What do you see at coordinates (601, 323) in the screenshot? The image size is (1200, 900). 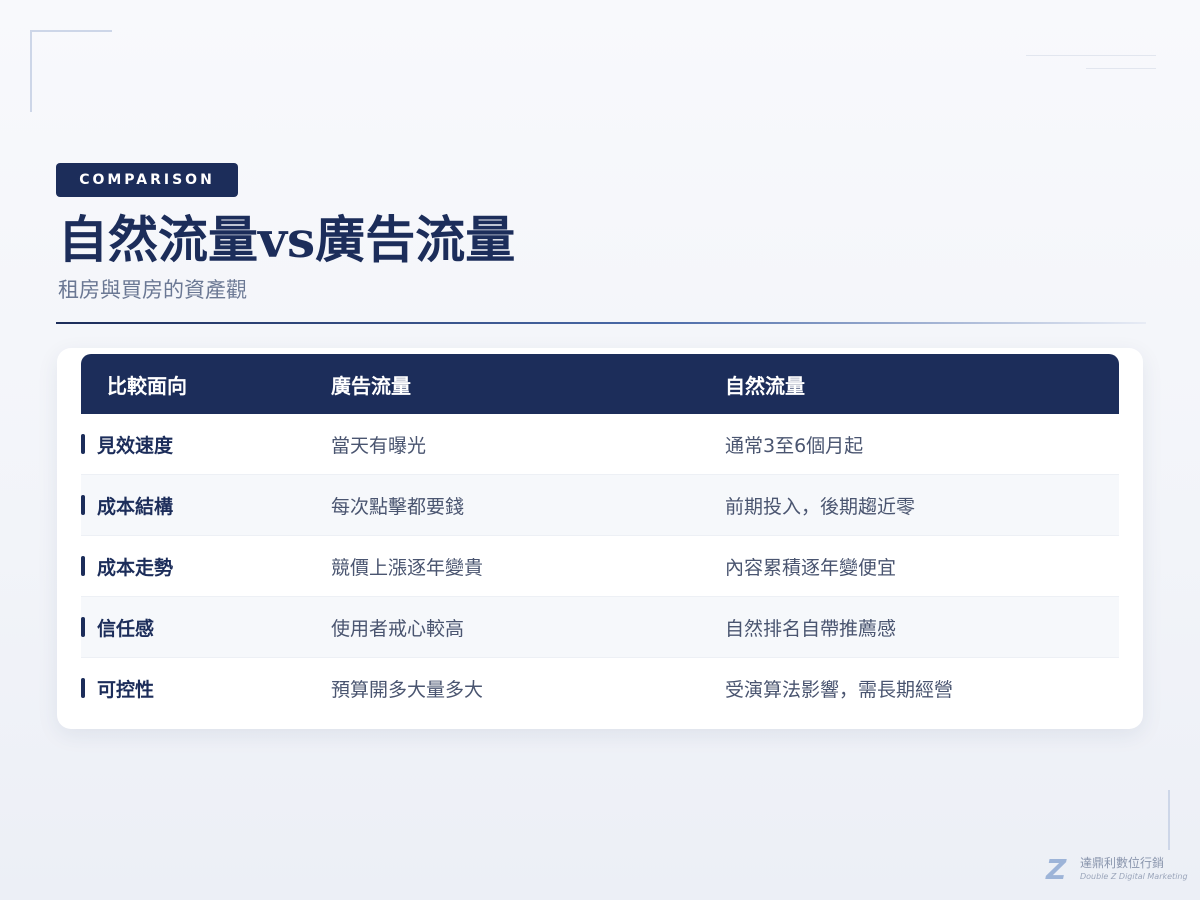 I see `title-divider` at bounding box center [601, 323].